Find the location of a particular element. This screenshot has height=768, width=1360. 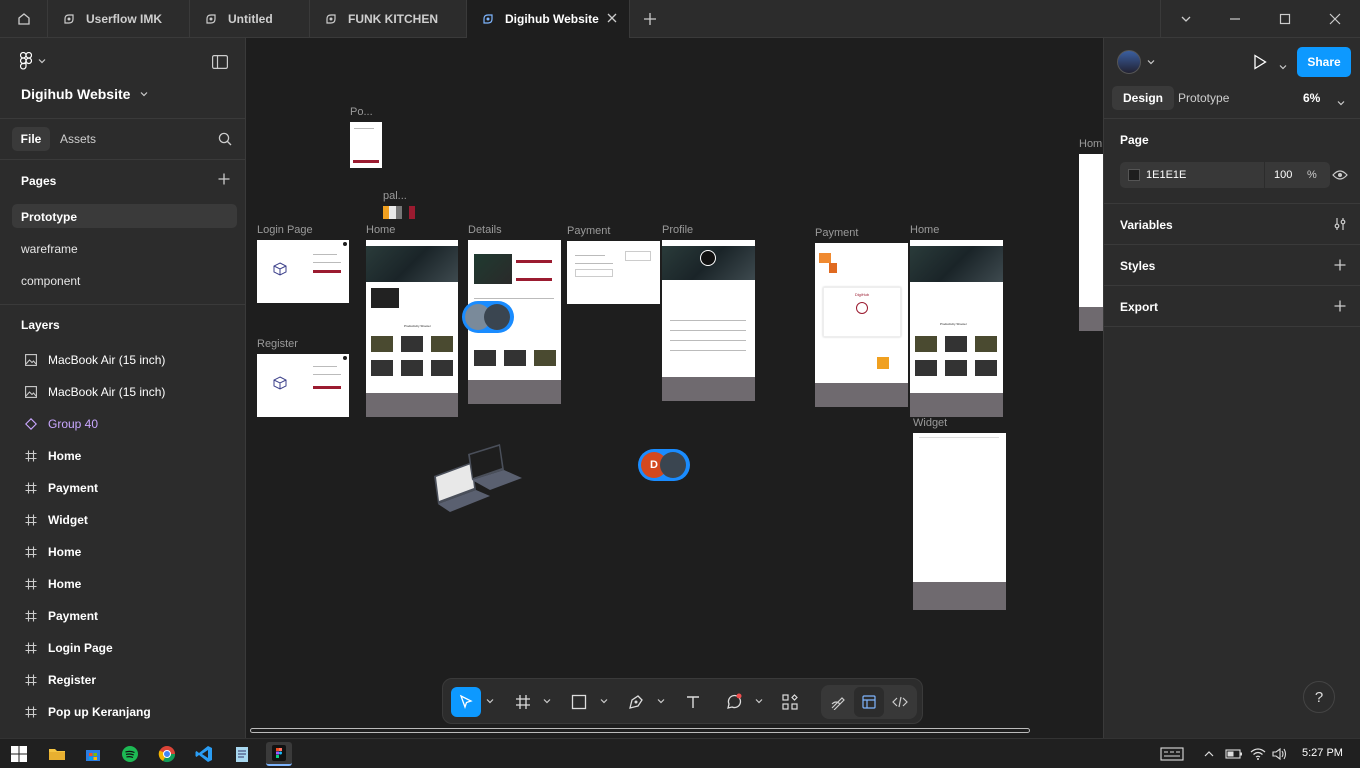

share-button: Share is located at coordinates (1324, 62).